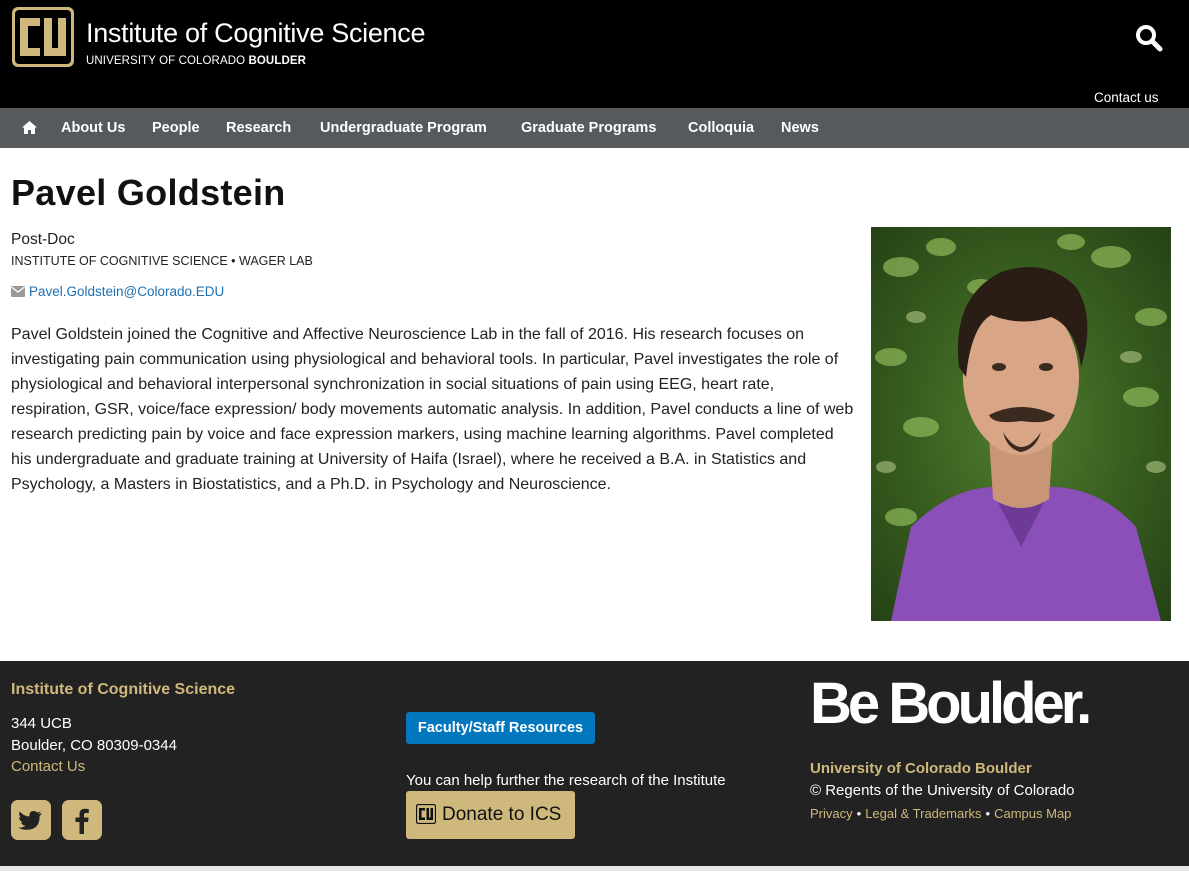 The width and height of the screenshot is (1189, 871). Describe the element at coordinates (167, 61) in the screenshot. I see `site-subtitle-prefix: UNIVERSITY OF COLORADO` at that location.